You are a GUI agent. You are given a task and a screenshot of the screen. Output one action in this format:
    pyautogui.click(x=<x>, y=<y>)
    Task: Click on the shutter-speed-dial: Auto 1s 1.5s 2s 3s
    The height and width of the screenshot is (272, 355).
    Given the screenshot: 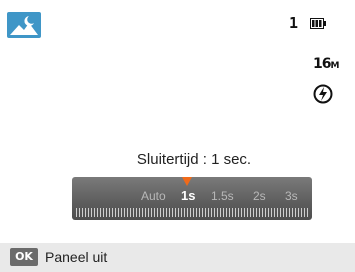 What is the action you would take?
    pyautogui.click(x=192, y=198)
    